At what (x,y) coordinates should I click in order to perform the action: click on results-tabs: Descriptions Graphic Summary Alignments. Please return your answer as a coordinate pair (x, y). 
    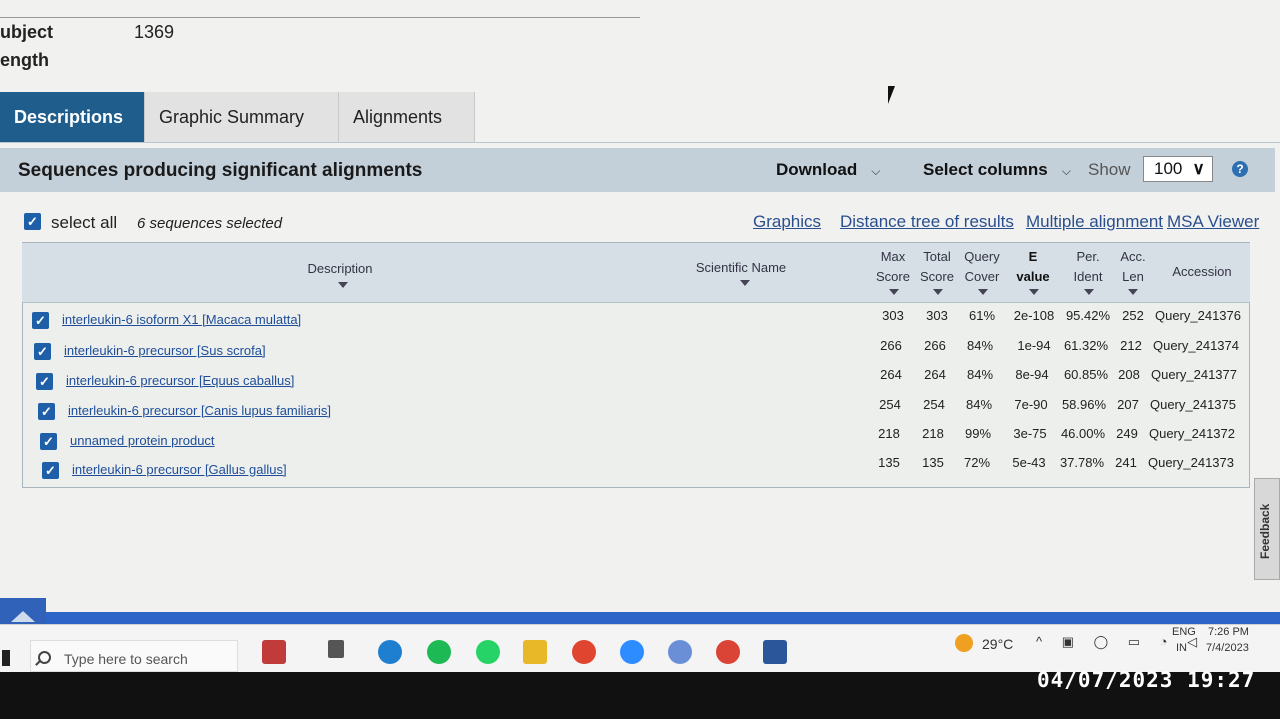
    Looking at the image, I should click on (237, 117).